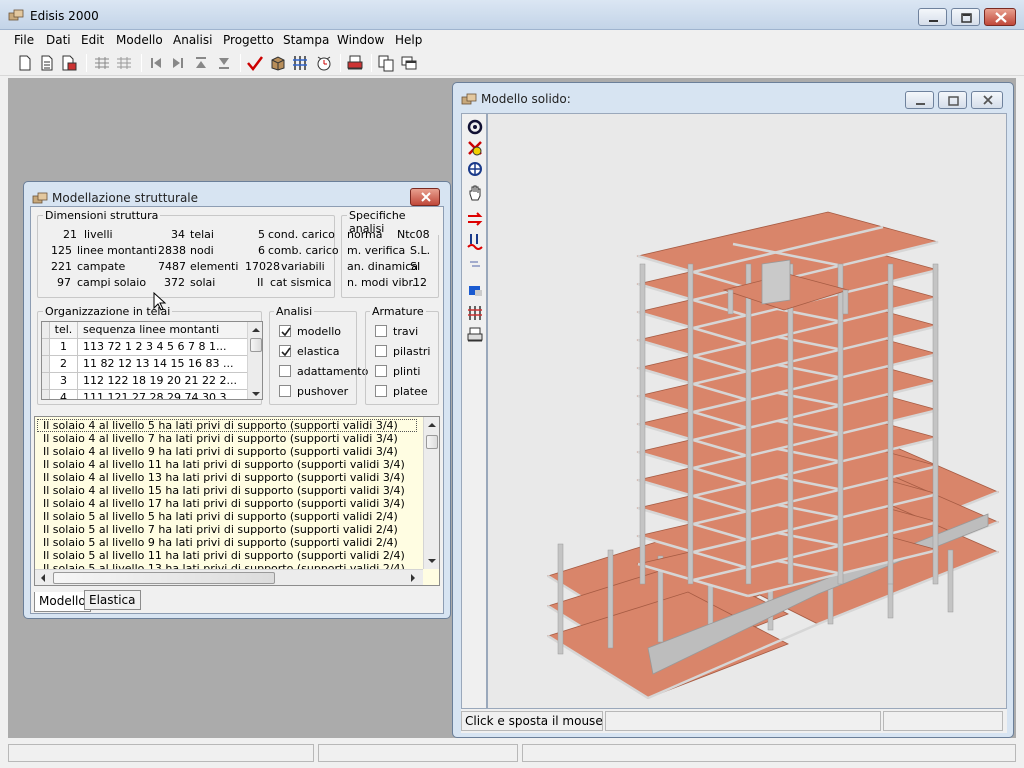 This screenshot has height=768, width=1024. Describe the element at coordinates (381, 391) in the screenshot. I see `platee-checkbox` at that location.